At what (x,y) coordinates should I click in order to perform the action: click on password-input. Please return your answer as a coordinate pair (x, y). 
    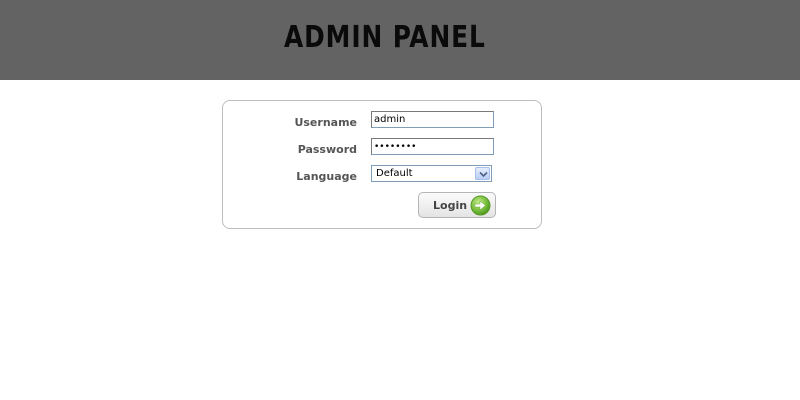
    Looking at the image, I should click on (432, 146).